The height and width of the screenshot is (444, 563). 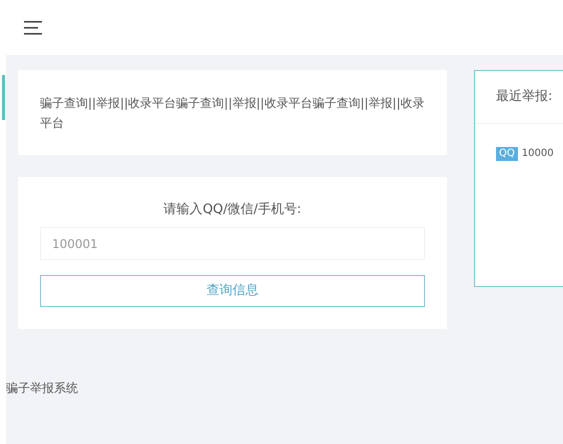 I want to click on qq-tag: QQ, so click(x=507, y=153).